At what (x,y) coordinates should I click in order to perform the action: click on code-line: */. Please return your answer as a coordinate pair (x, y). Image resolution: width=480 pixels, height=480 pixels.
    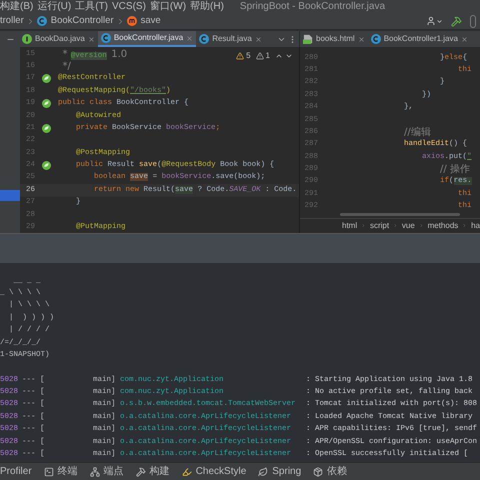
    Looking at the image, I should click on (66, 67).